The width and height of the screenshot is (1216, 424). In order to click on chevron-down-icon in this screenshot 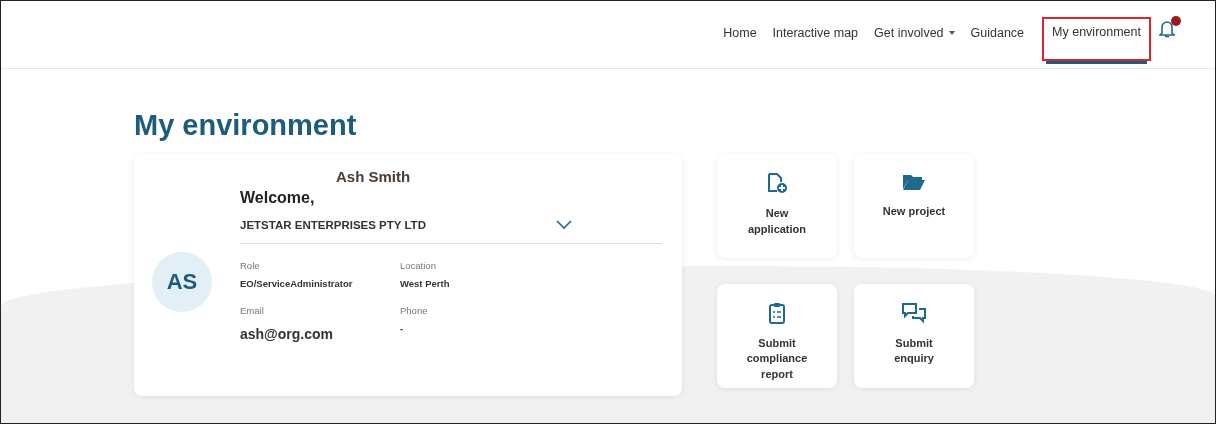, I will do `click(564, 225)`.